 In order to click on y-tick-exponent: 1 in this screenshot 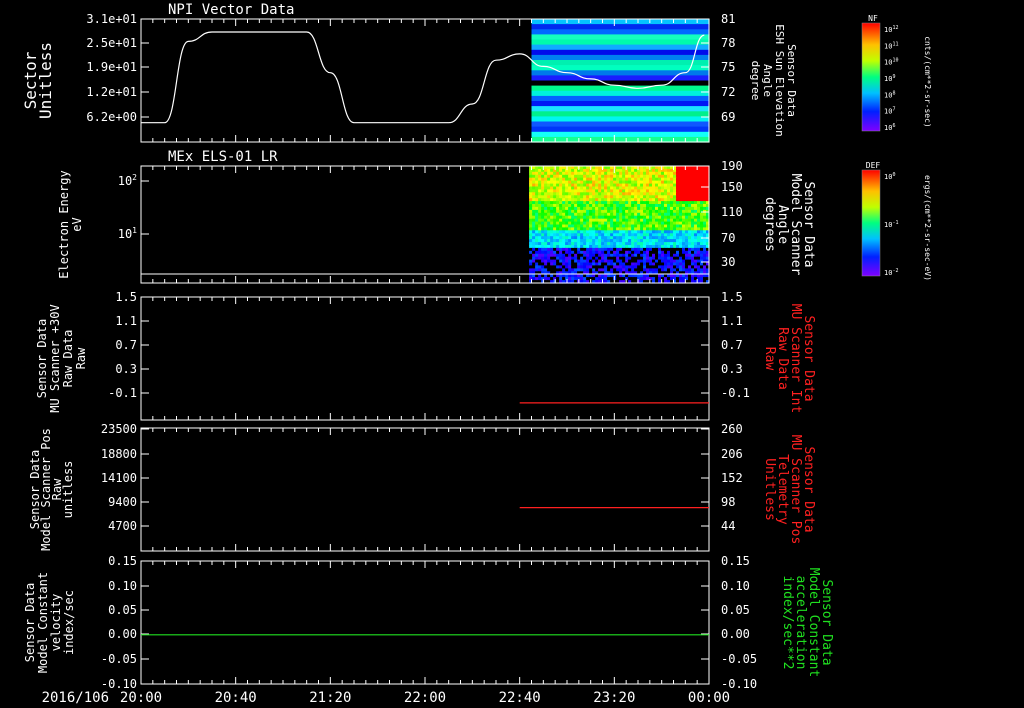, I will do `click(134, 230)`.